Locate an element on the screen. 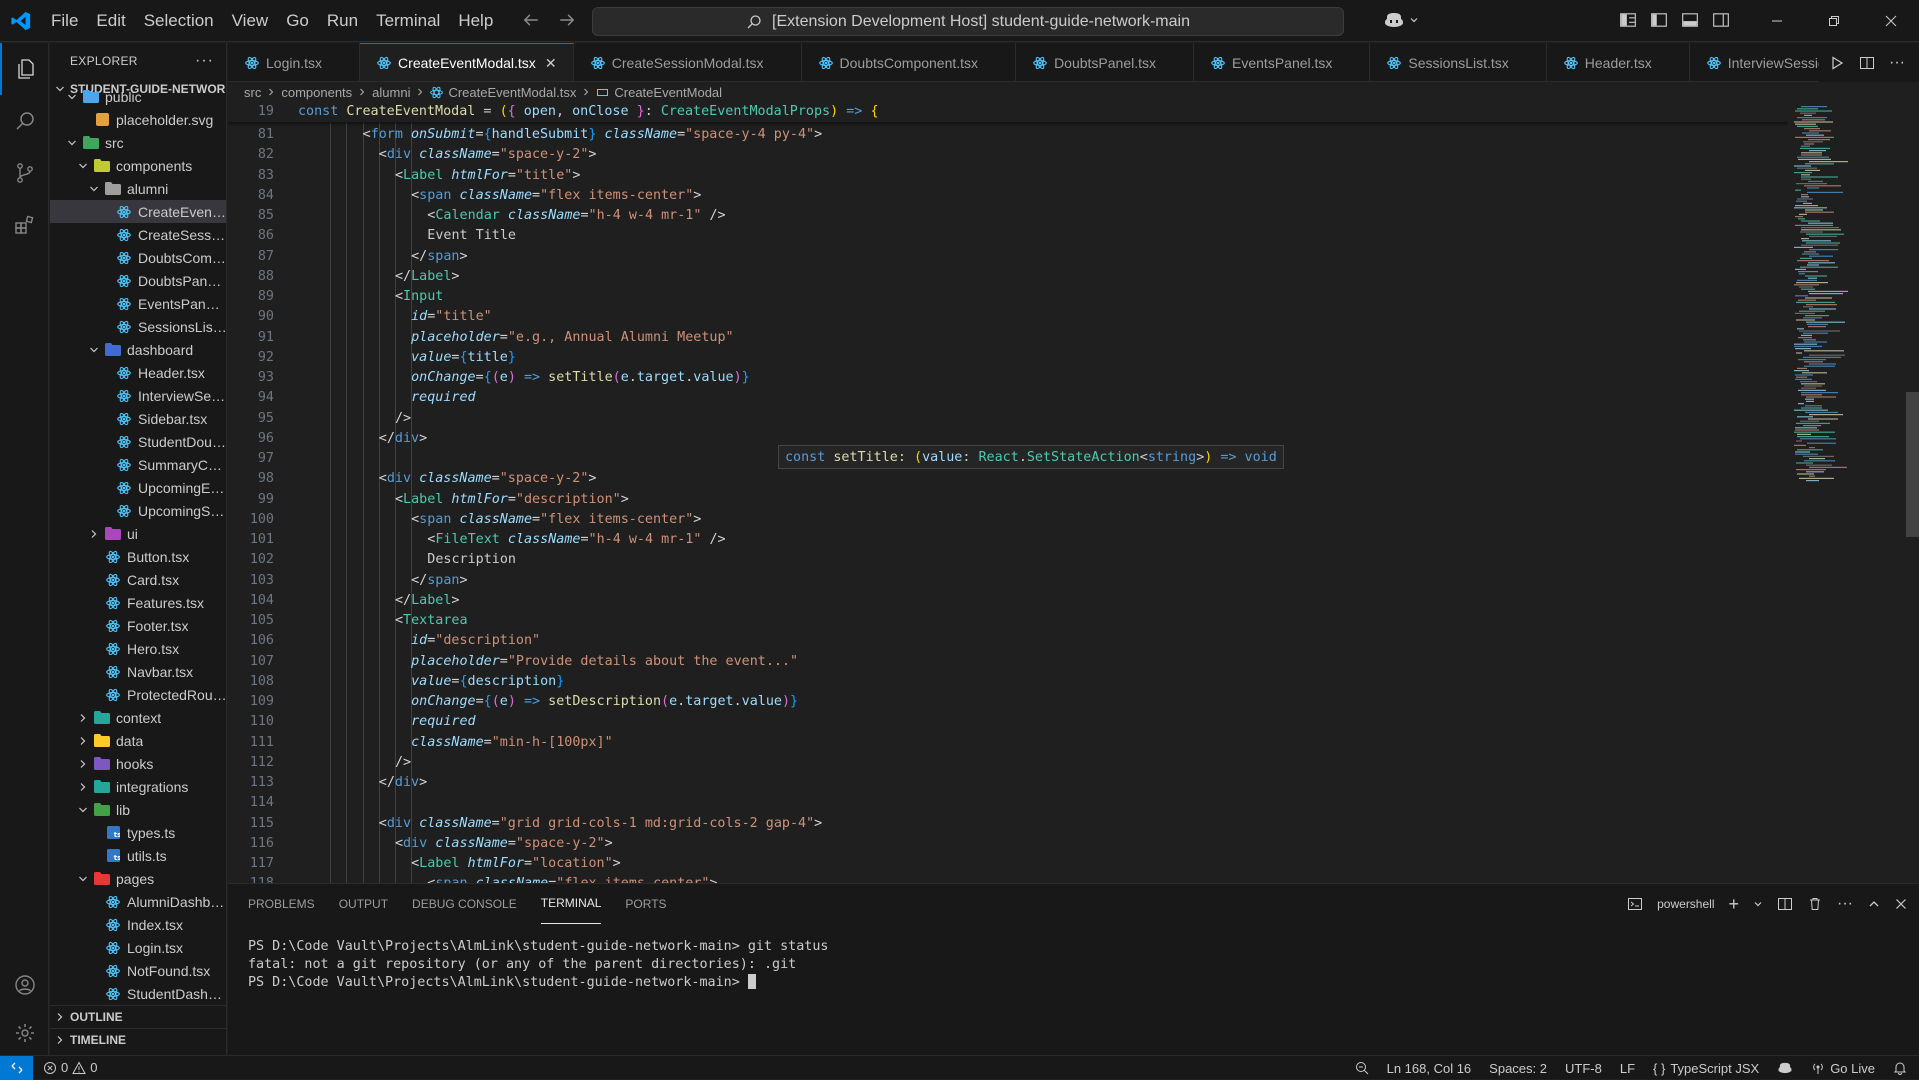  menu-selection: Selection is located at coordinates (179, 21).